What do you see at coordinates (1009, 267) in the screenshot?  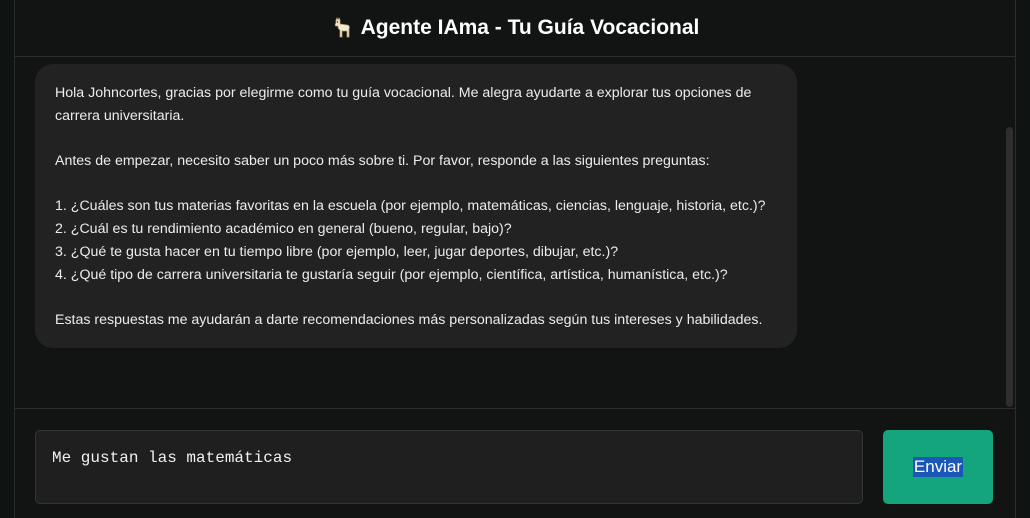 I see `chat-scrollbar` at bounding box center [1009, 267].